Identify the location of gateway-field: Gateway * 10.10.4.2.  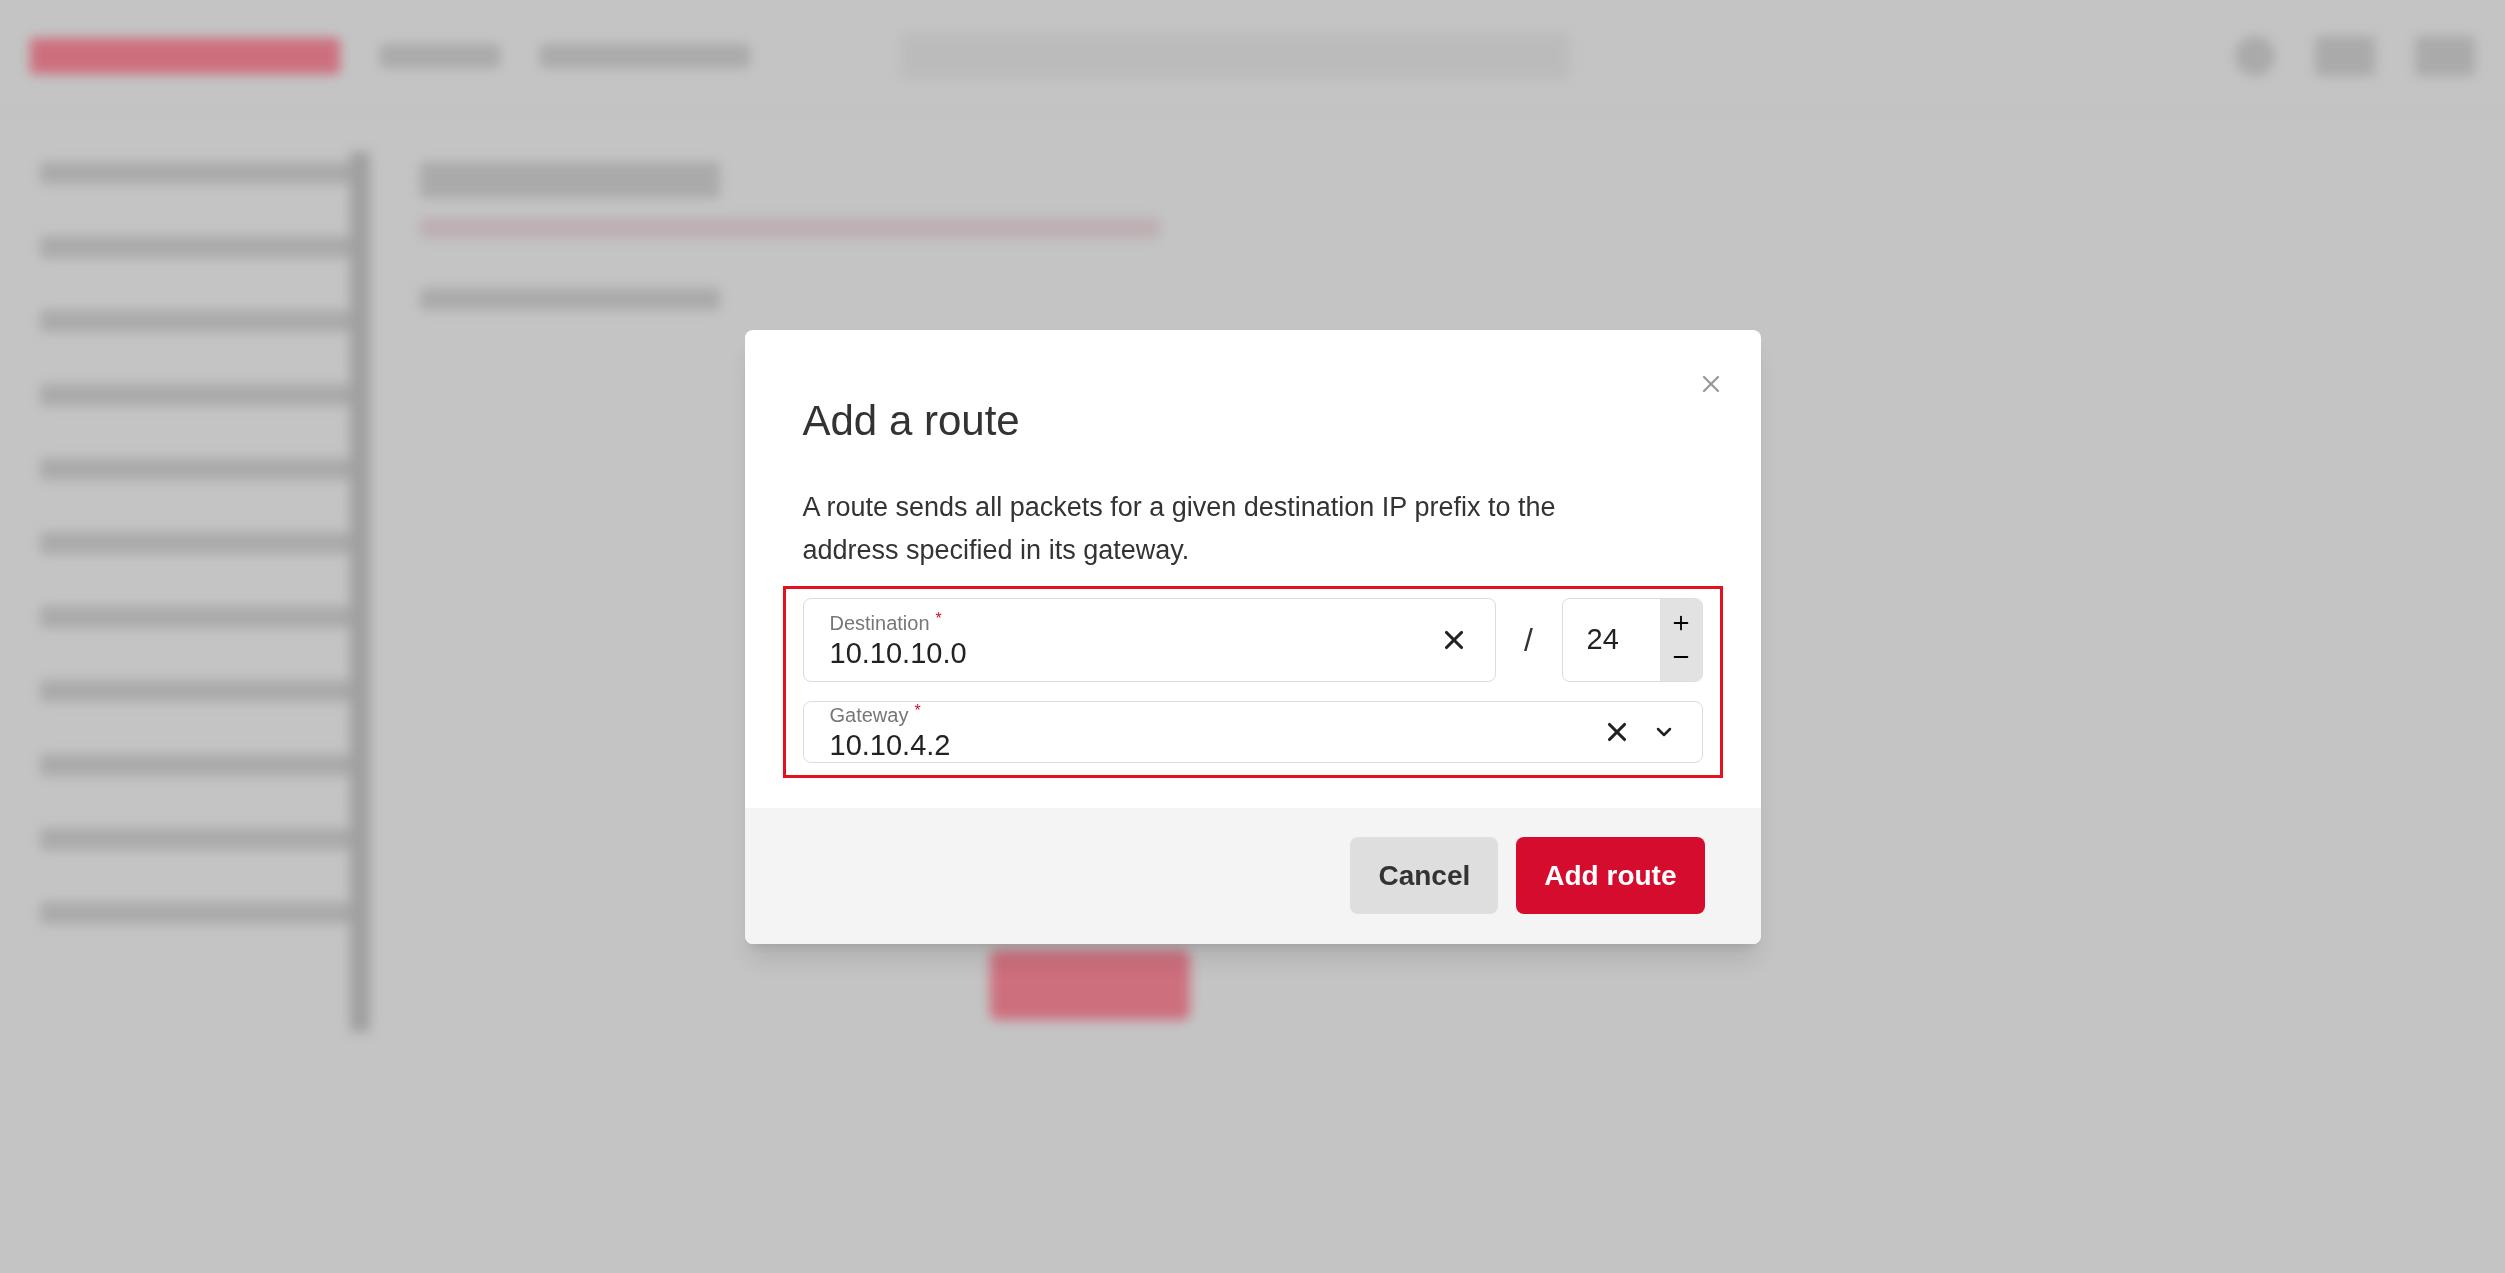
(1252, 731).